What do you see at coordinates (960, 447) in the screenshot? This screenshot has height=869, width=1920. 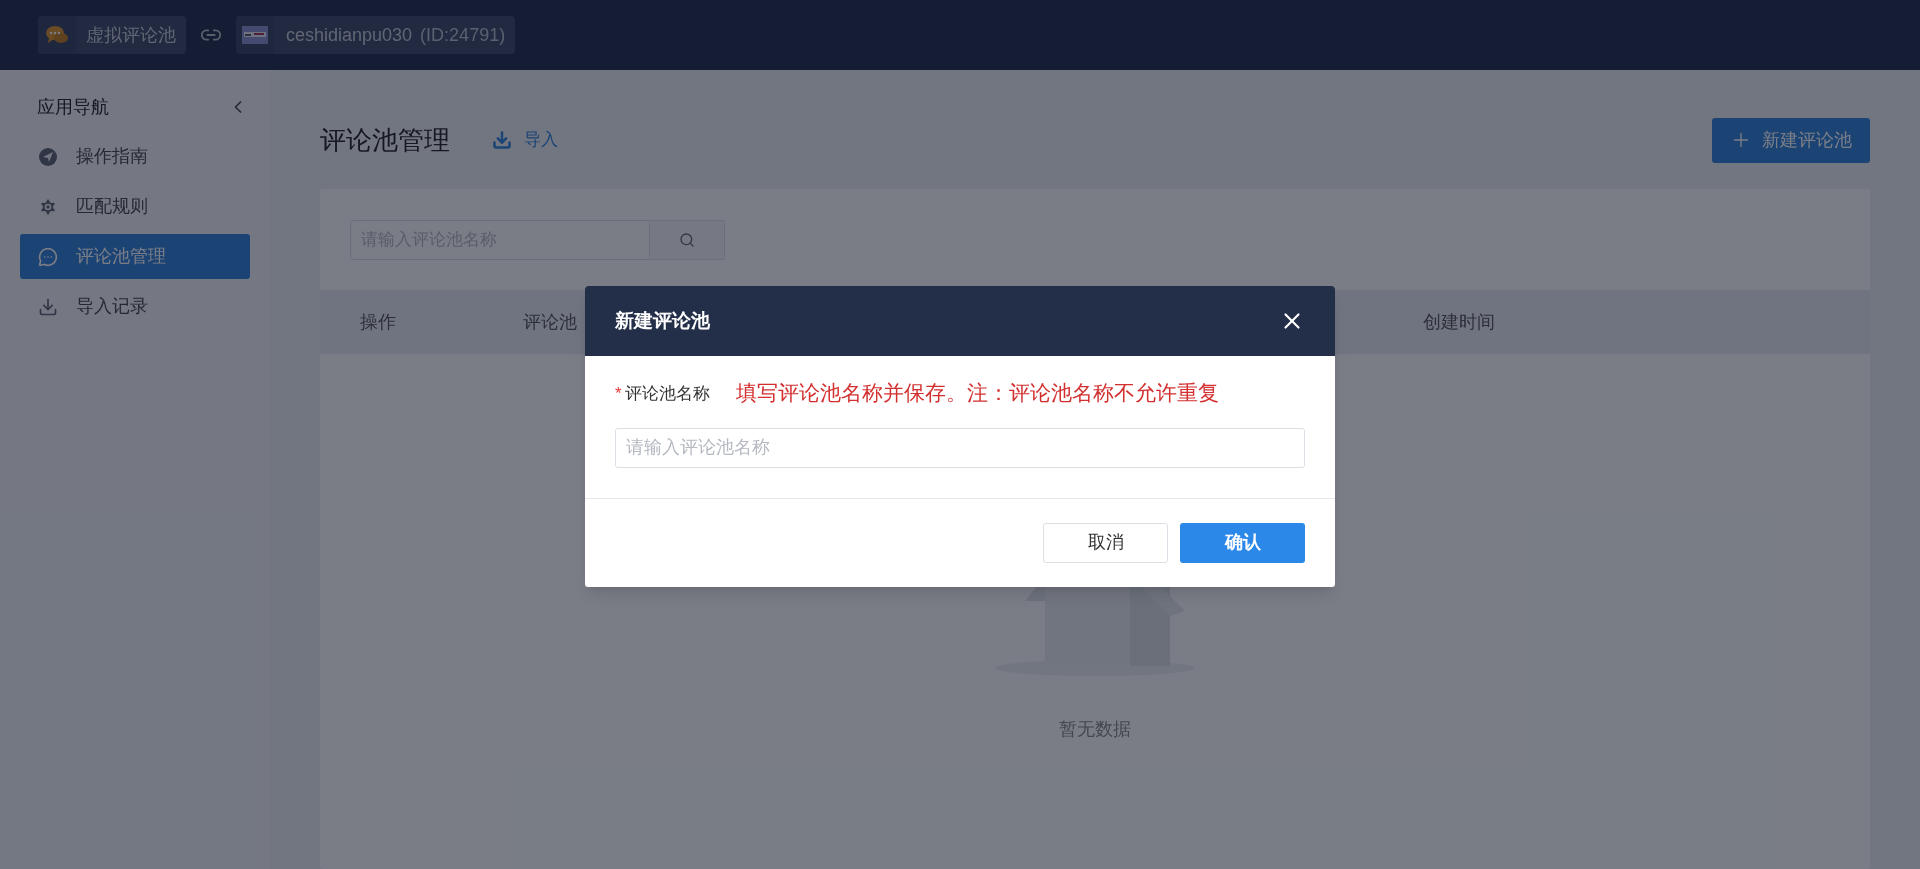 I see `pool-name-field: 请输入评论池名称` at bounding box center [960, 447].